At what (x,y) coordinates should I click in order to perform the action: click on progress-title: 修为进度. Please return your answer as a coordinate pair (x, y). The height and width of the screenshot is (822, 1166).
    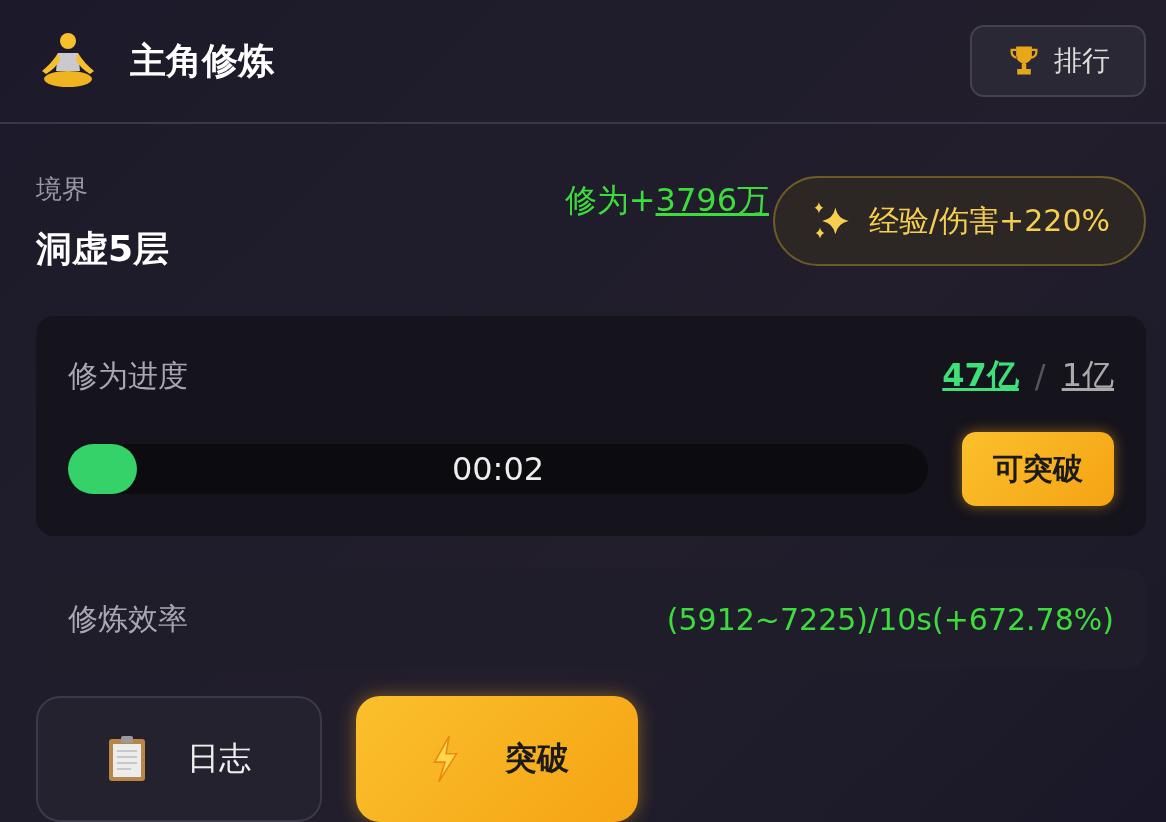
    Looking at the image, I should click on (128, 375).